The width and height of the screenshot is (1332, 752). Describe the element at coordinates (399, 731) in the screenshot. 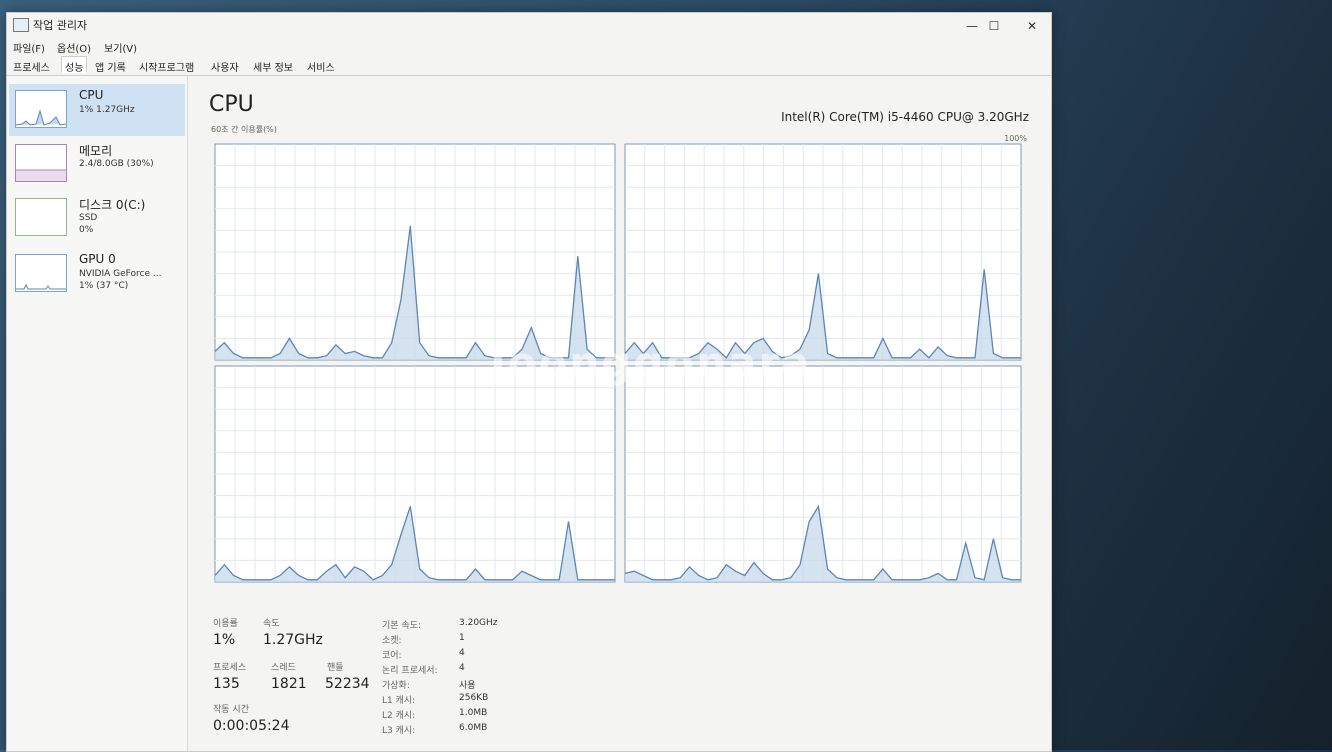

I see `info-label: L3 캐시:` at that location.